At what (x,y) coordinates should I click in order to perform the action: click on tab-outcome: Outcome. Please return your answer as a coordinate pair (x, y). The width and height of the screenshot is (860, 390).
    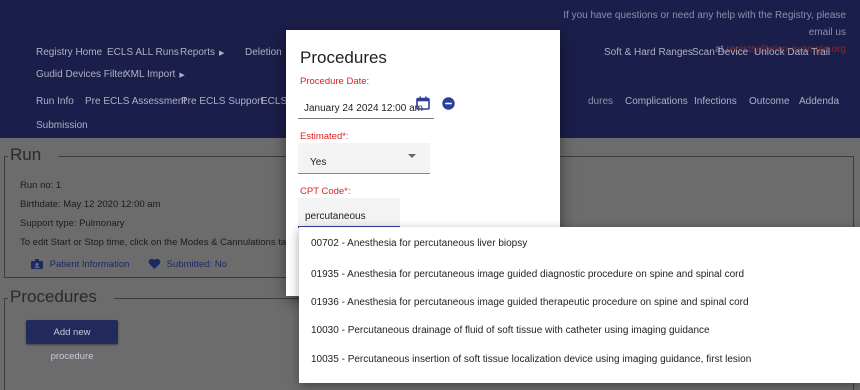
    Looking at the image, I should click on (769, 102).